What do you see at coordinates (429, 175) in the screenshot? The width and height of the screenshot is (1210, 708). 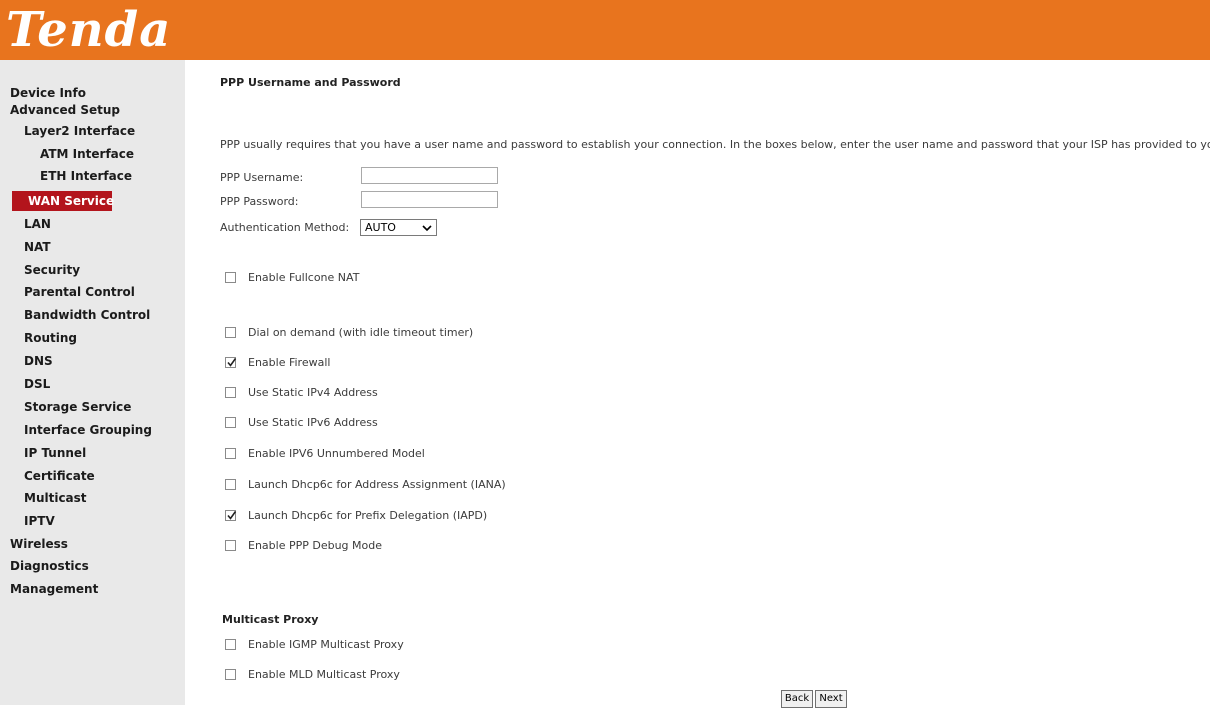 I see `ppp-username-input` at bounding box center [429, 175].